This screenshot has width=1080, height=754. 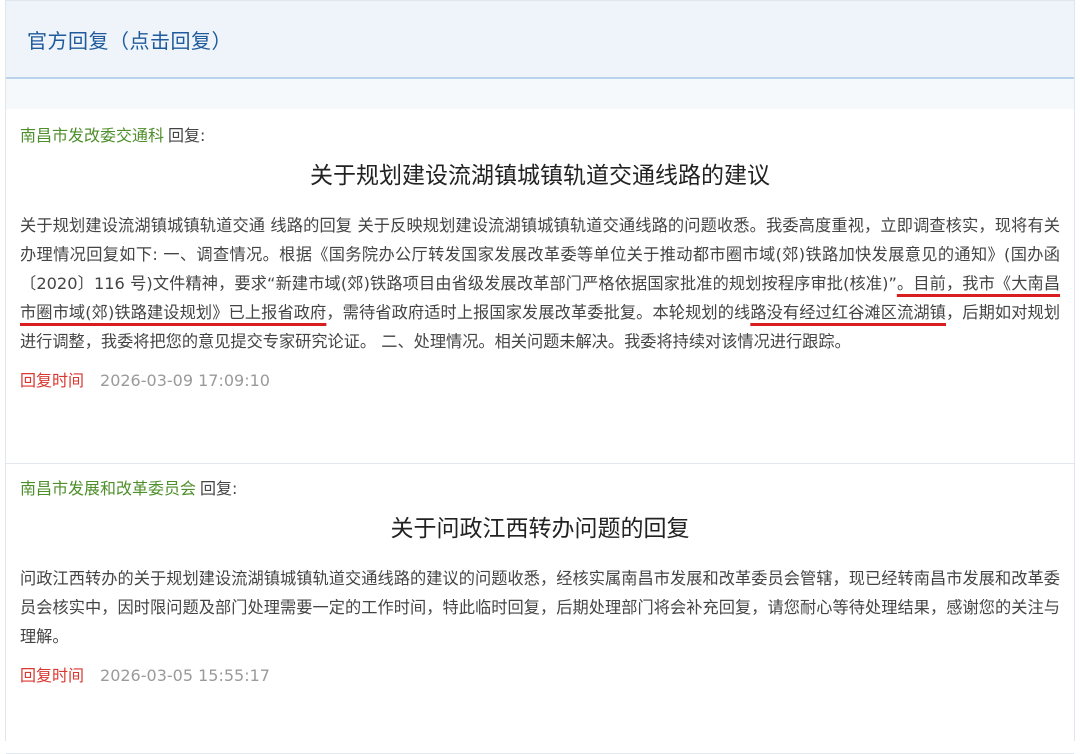 What do you see at coordinates (540, 94) in the screenshot?
I see `header-spacer` at bounding box center [540, 94].